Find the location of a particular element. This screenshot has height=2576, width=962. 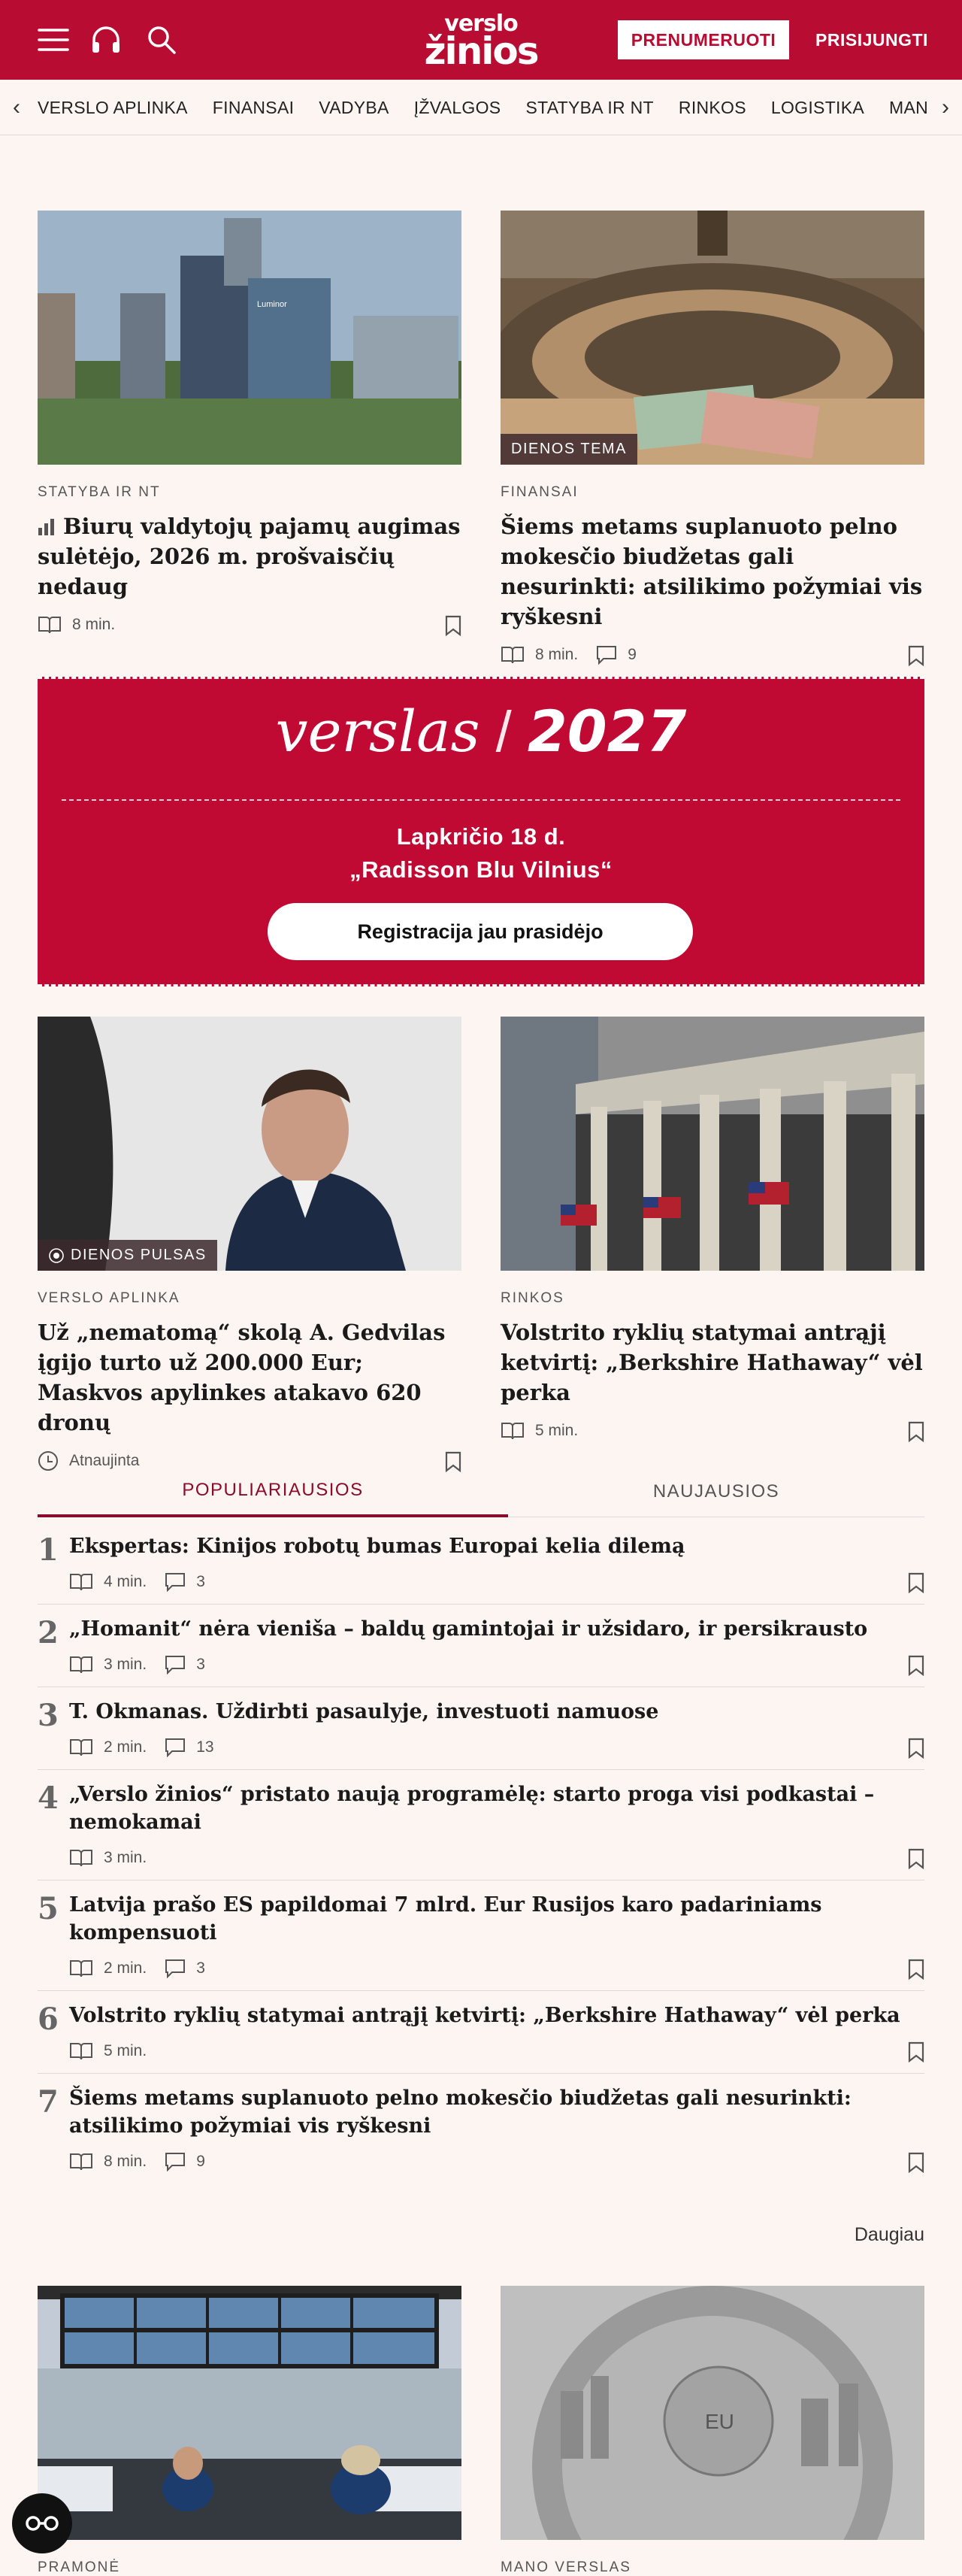

article-image: DIENOS TEMA is located at coordinates (713, 338).